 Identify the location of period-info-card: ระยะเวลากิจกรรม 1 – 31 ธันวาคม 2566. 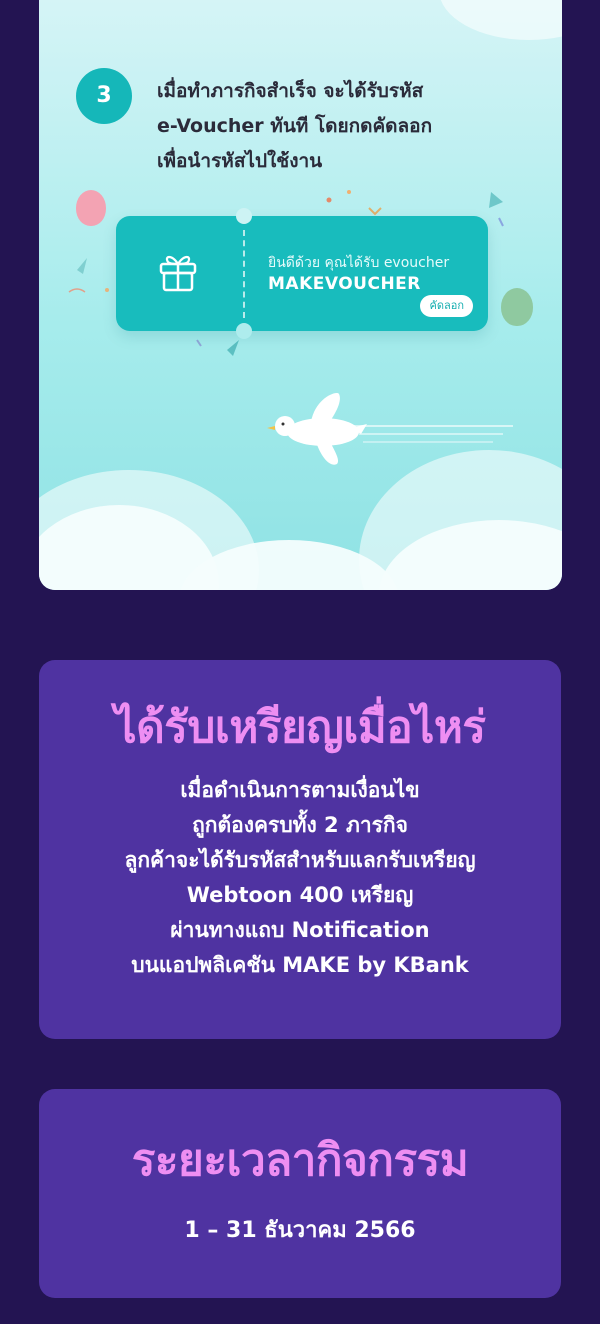
(300, 1193).